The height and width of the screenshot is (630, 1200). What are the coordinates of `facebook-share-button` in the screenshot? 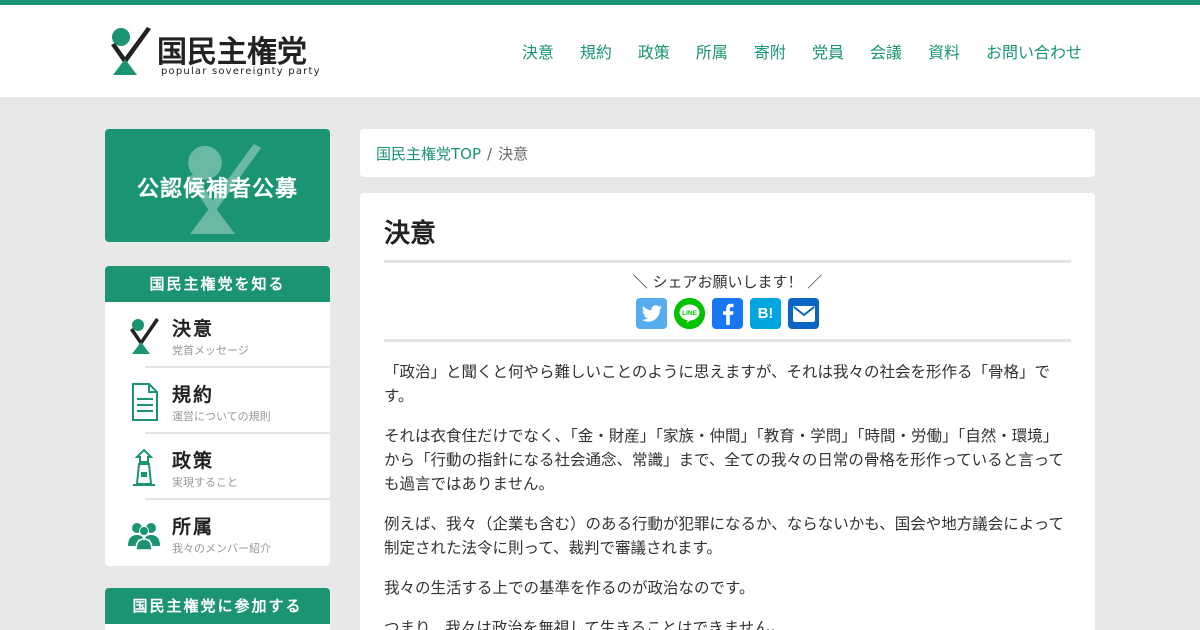 It's located at (727, 313).